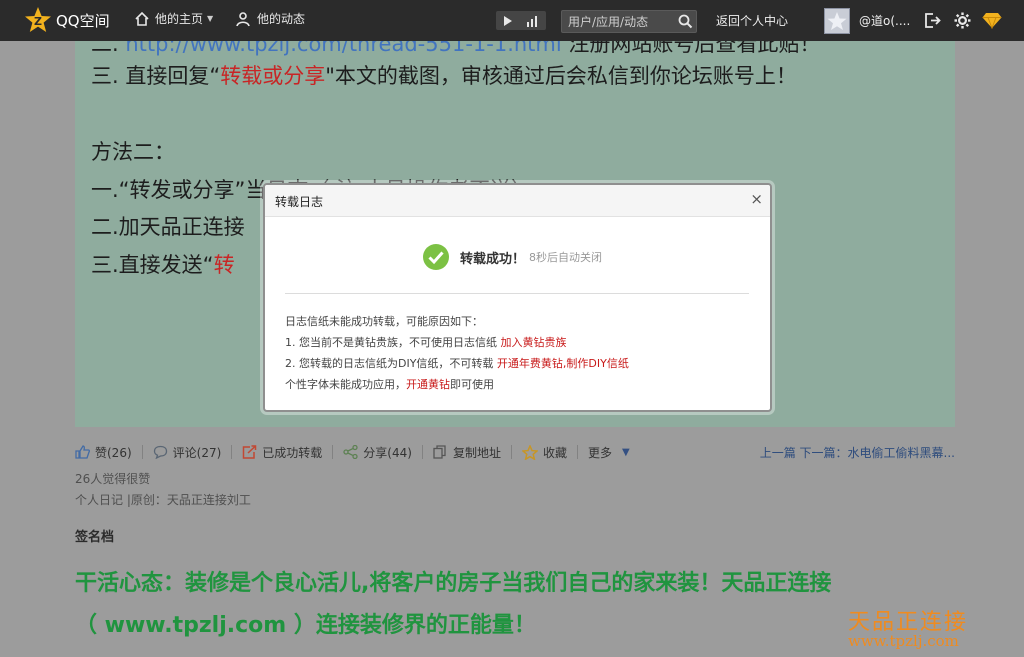 Image resolution: width=1024 pixels, height=657 pixels. Describe the element at coordinates (389, 384) in the screenshot. I see `reason-3: 个性字体未能成功应用，开通黄钻即可使用` at that location.